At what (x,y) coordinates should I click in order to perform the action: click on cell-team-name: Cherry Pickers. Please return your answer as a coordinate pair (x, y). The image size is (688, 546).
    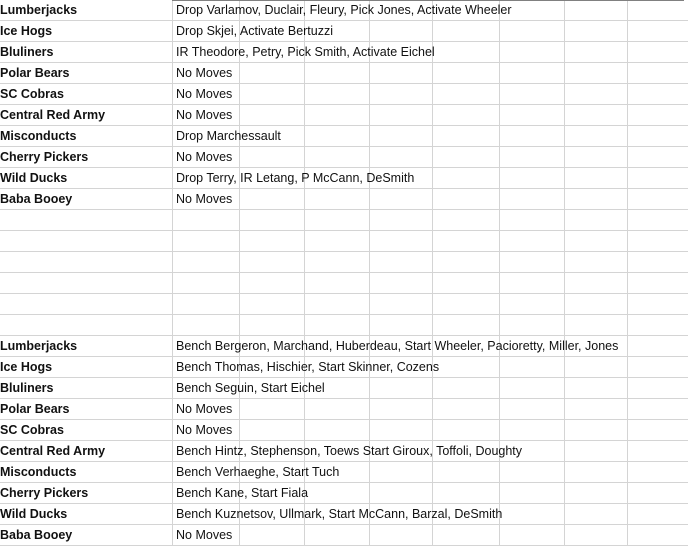
    Looking at the image, I should click on (86, 157).